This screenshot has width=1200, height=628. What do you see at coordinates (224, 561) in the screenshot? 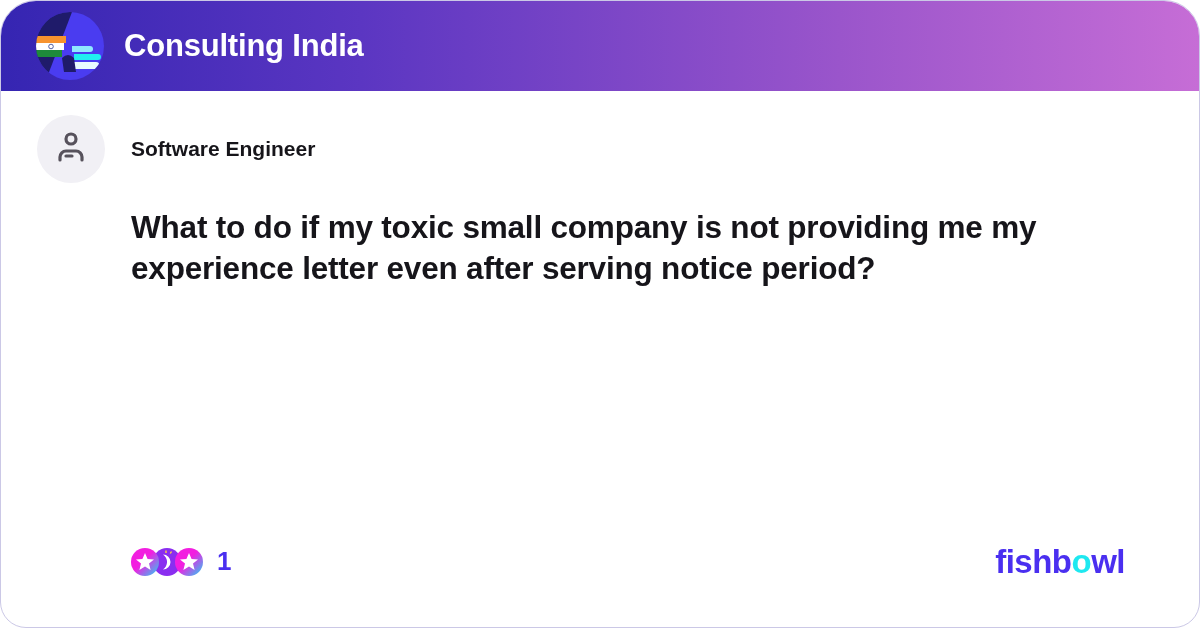
I see `reaction-count: 1` at bounding box center [224, 561].